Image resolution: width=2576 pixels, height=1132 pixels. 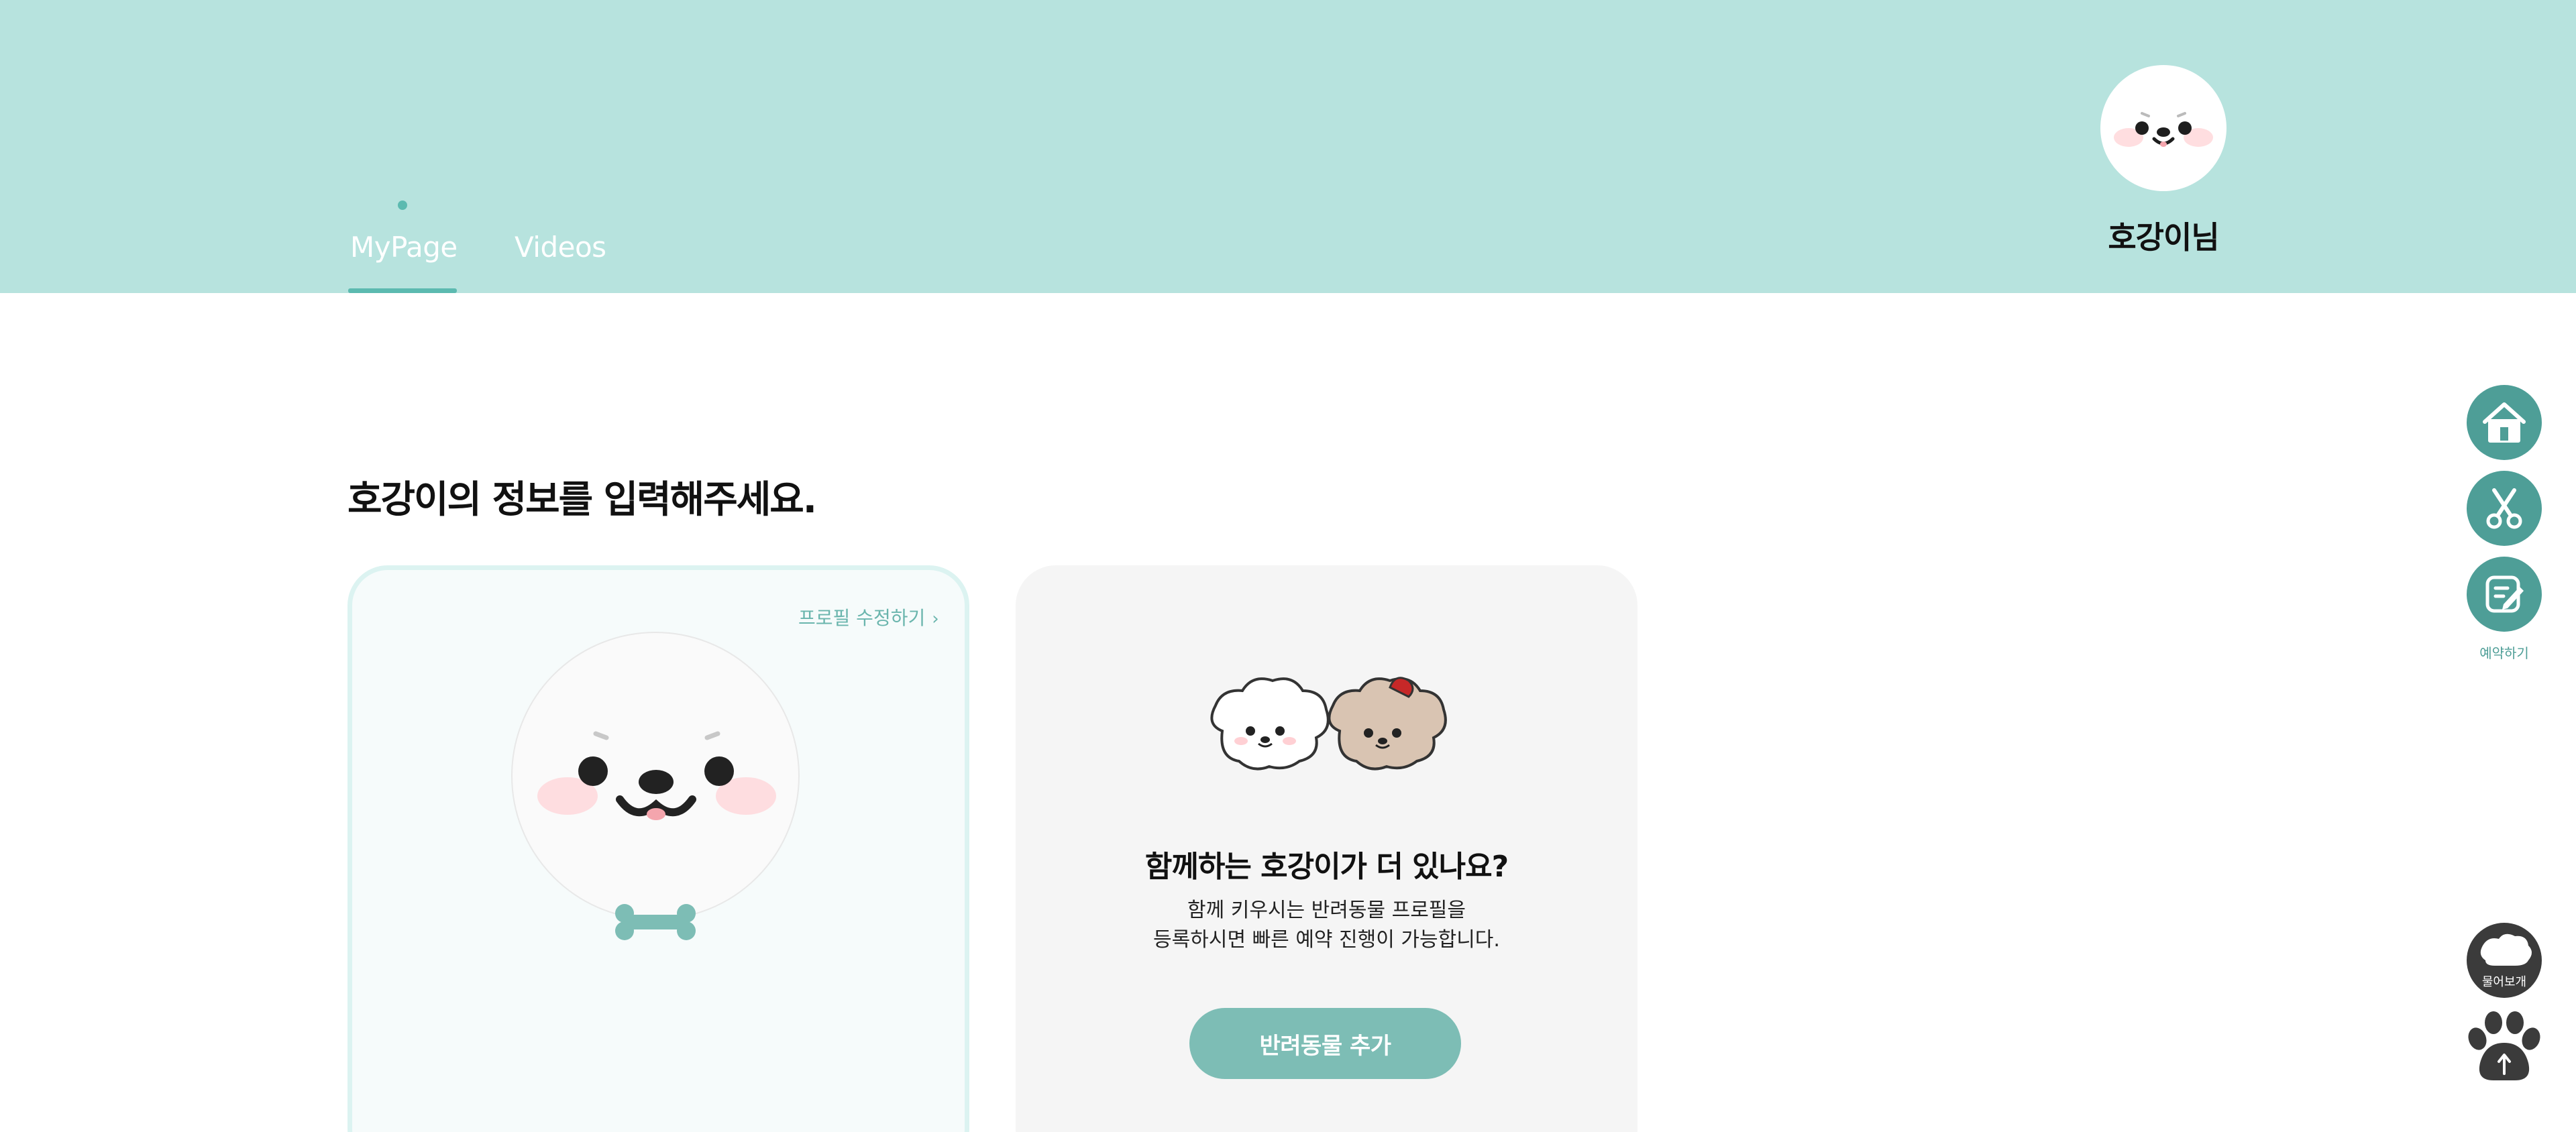 I want to click on home-button, so click(x=2504, y=422).